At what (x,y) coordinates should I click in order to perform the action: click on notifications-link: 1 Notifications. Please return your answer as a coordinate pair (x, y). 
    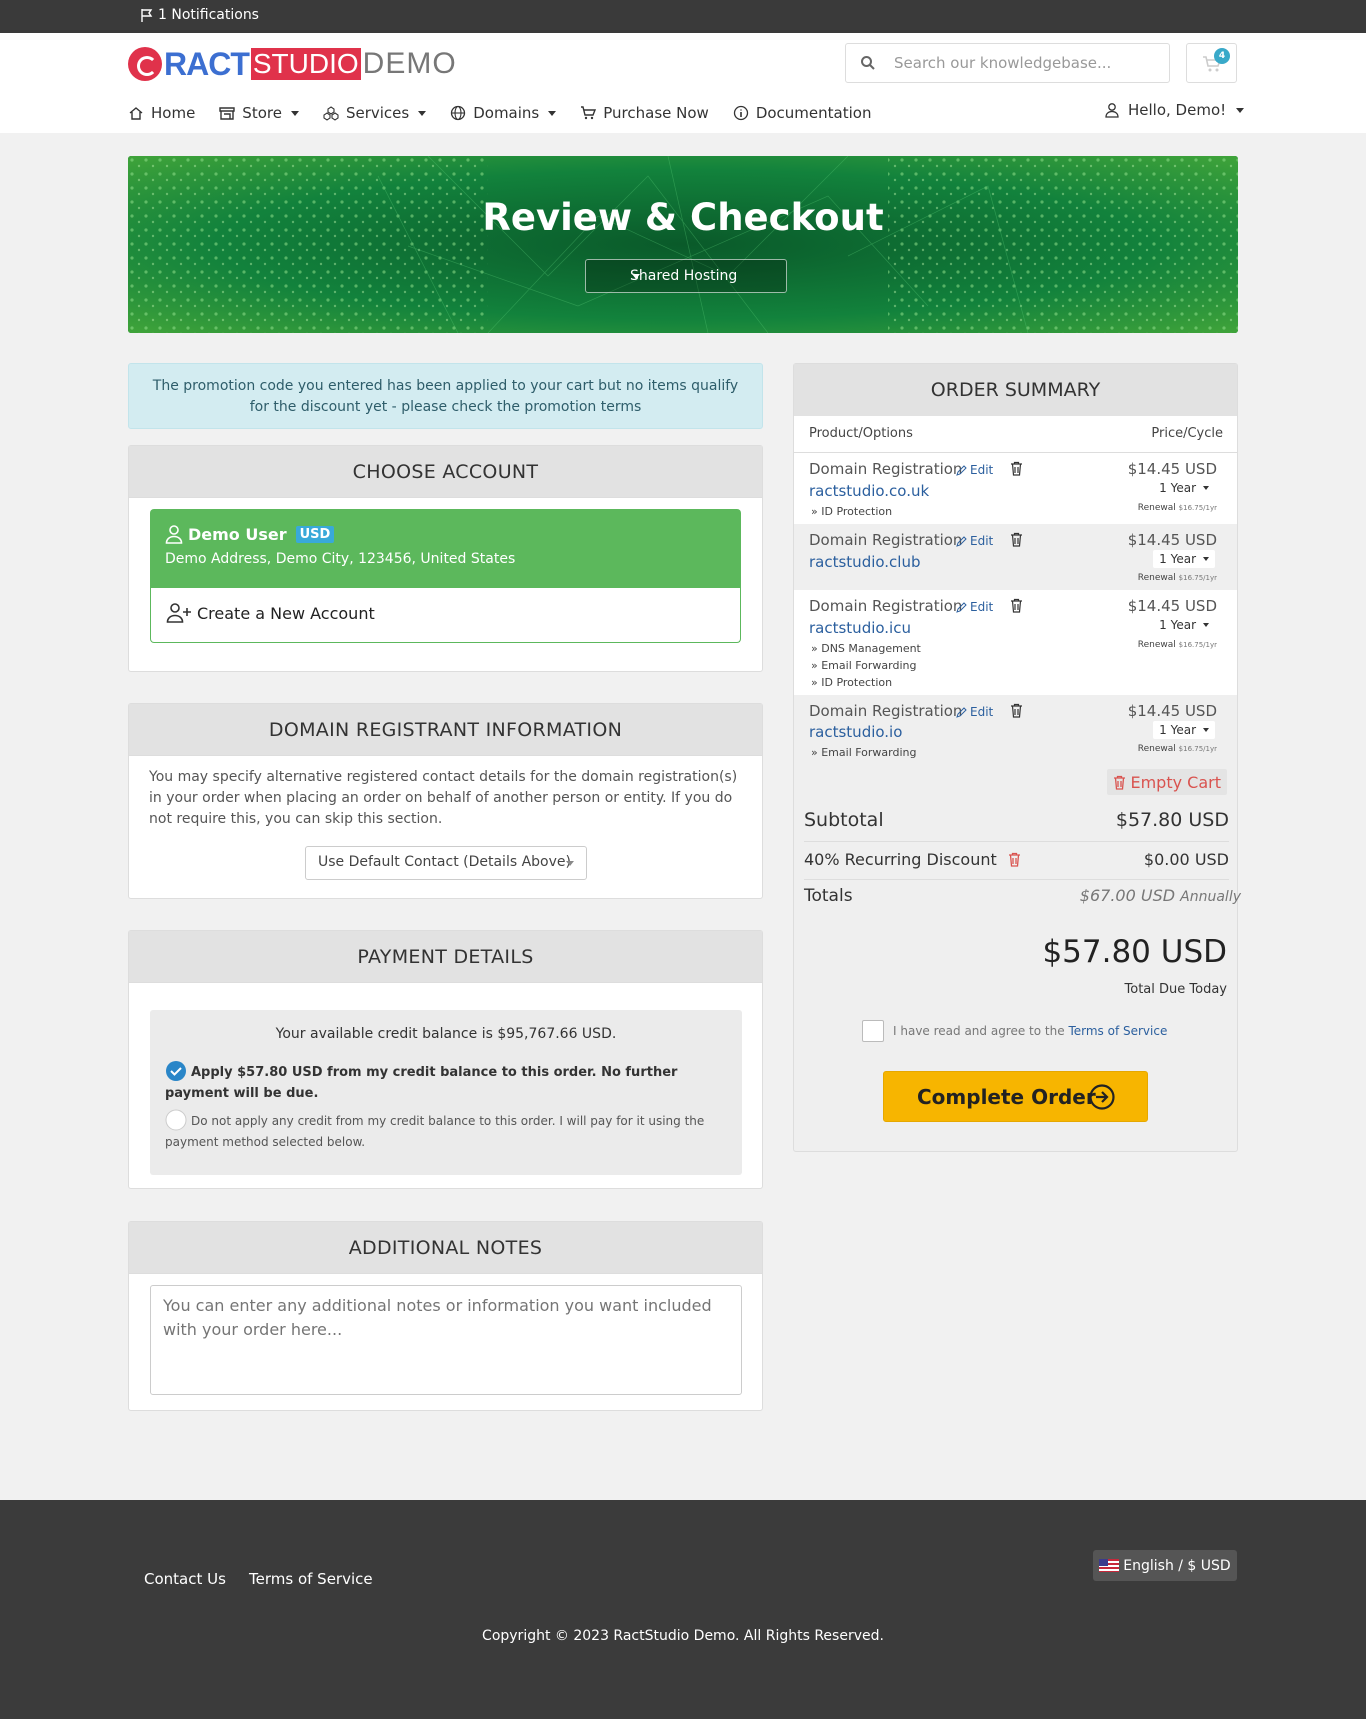
    Looking at the image, I should click on (199, 15).